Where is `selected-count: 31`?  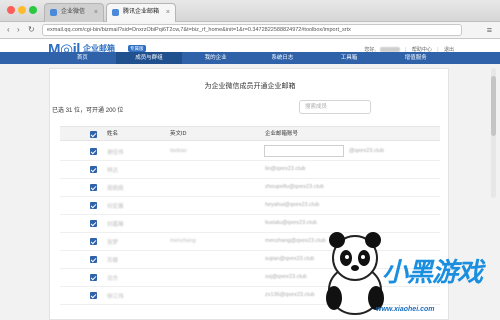 selected-count: 31 is located at coordinates (69, 111).